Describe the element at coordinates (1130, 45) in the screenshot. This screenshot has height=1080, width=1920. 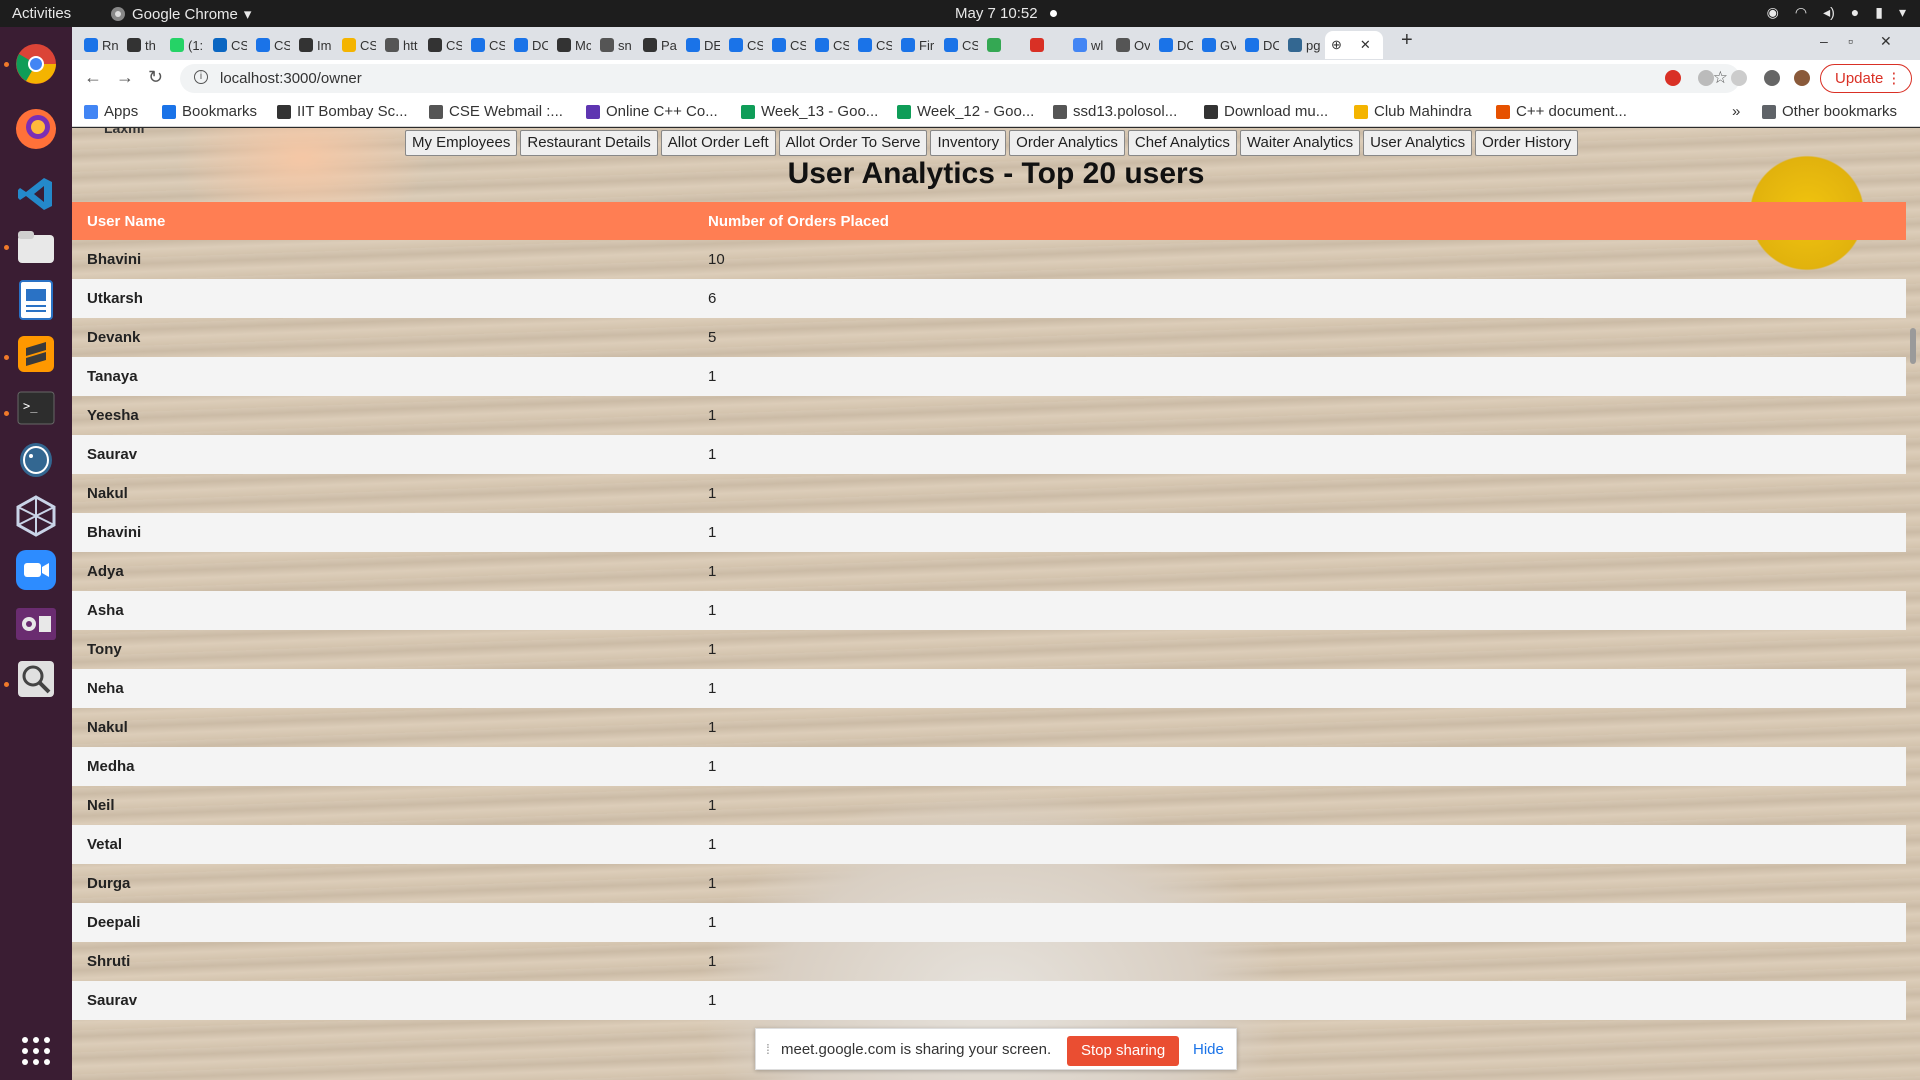
I see `browser-tab: Ov` at that location.